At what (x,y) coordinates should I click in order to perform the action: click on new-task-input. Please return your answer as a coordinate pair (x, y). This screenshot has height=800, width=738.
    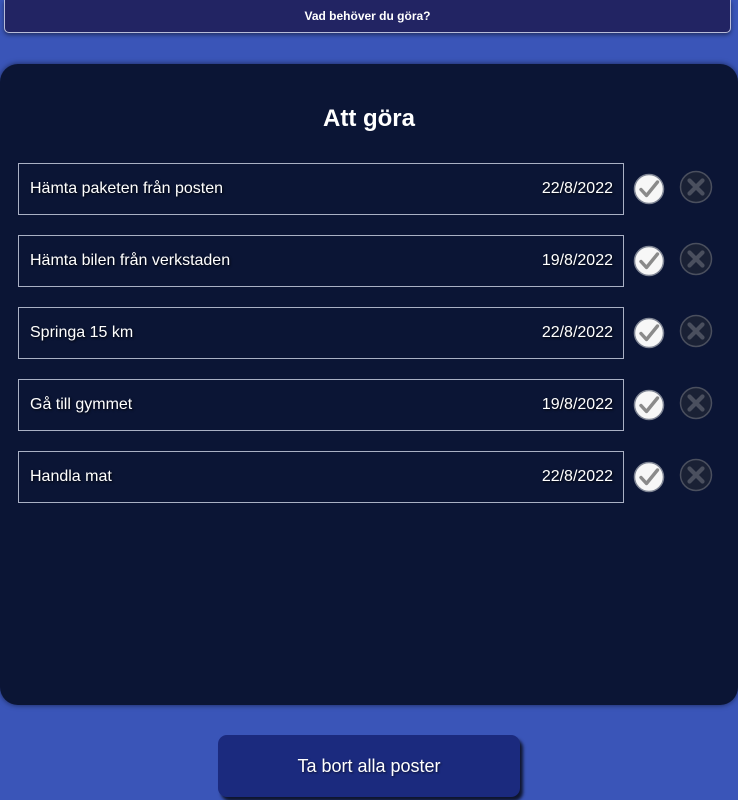
    Looking at the image, I should click on (367, 16).